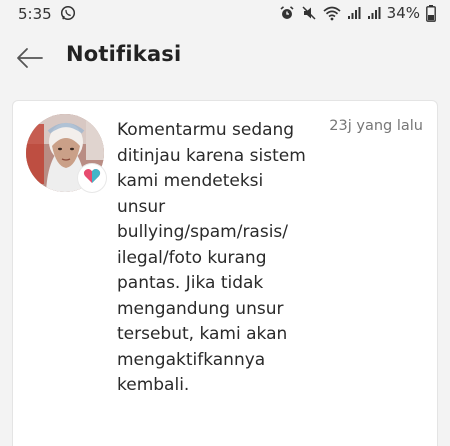 This screenshot has height=446, width=450. What do you see at coordinates (332, 13) in the screenshot?
I see `wifi-icon` at bounding box center [332, 13].